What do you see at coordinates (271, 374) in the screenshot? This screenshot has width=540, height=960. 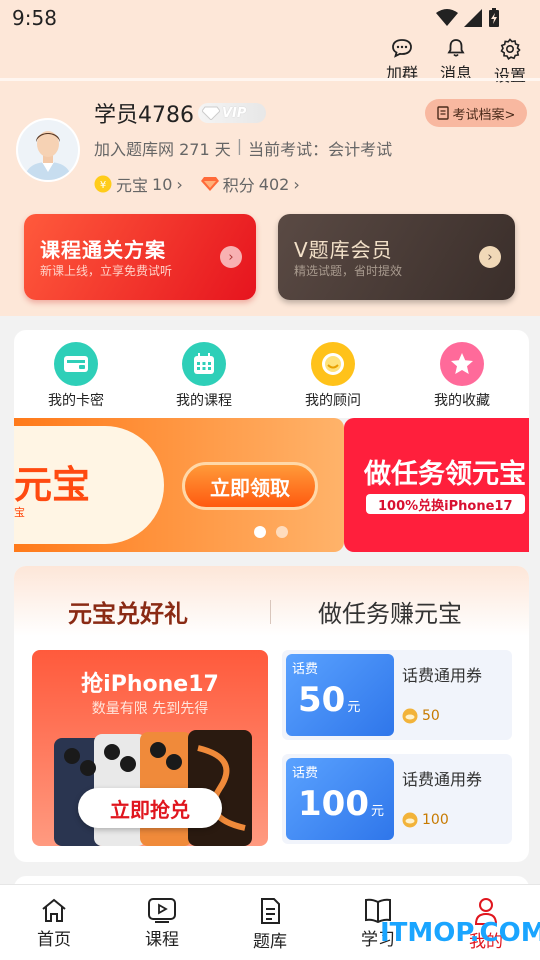 I see `quick-entry-panel: 我的卡密 我的课程 我的顾问 我的收藏` at bounding box center [271, 374].